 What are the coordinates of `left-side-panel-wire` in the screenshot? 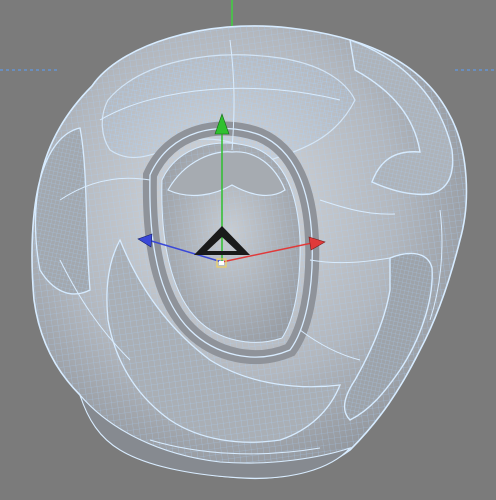 It's located at (62, 211).